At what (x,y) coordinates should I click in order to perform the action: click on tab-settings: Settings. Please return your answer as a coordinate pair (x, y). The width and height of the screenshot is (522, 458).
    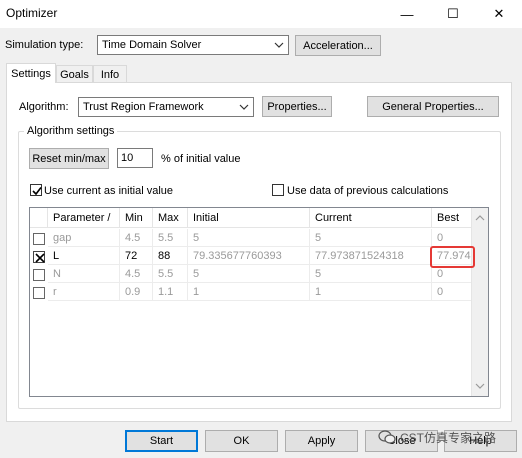
    Looking at the image, I should click on (31, 73).